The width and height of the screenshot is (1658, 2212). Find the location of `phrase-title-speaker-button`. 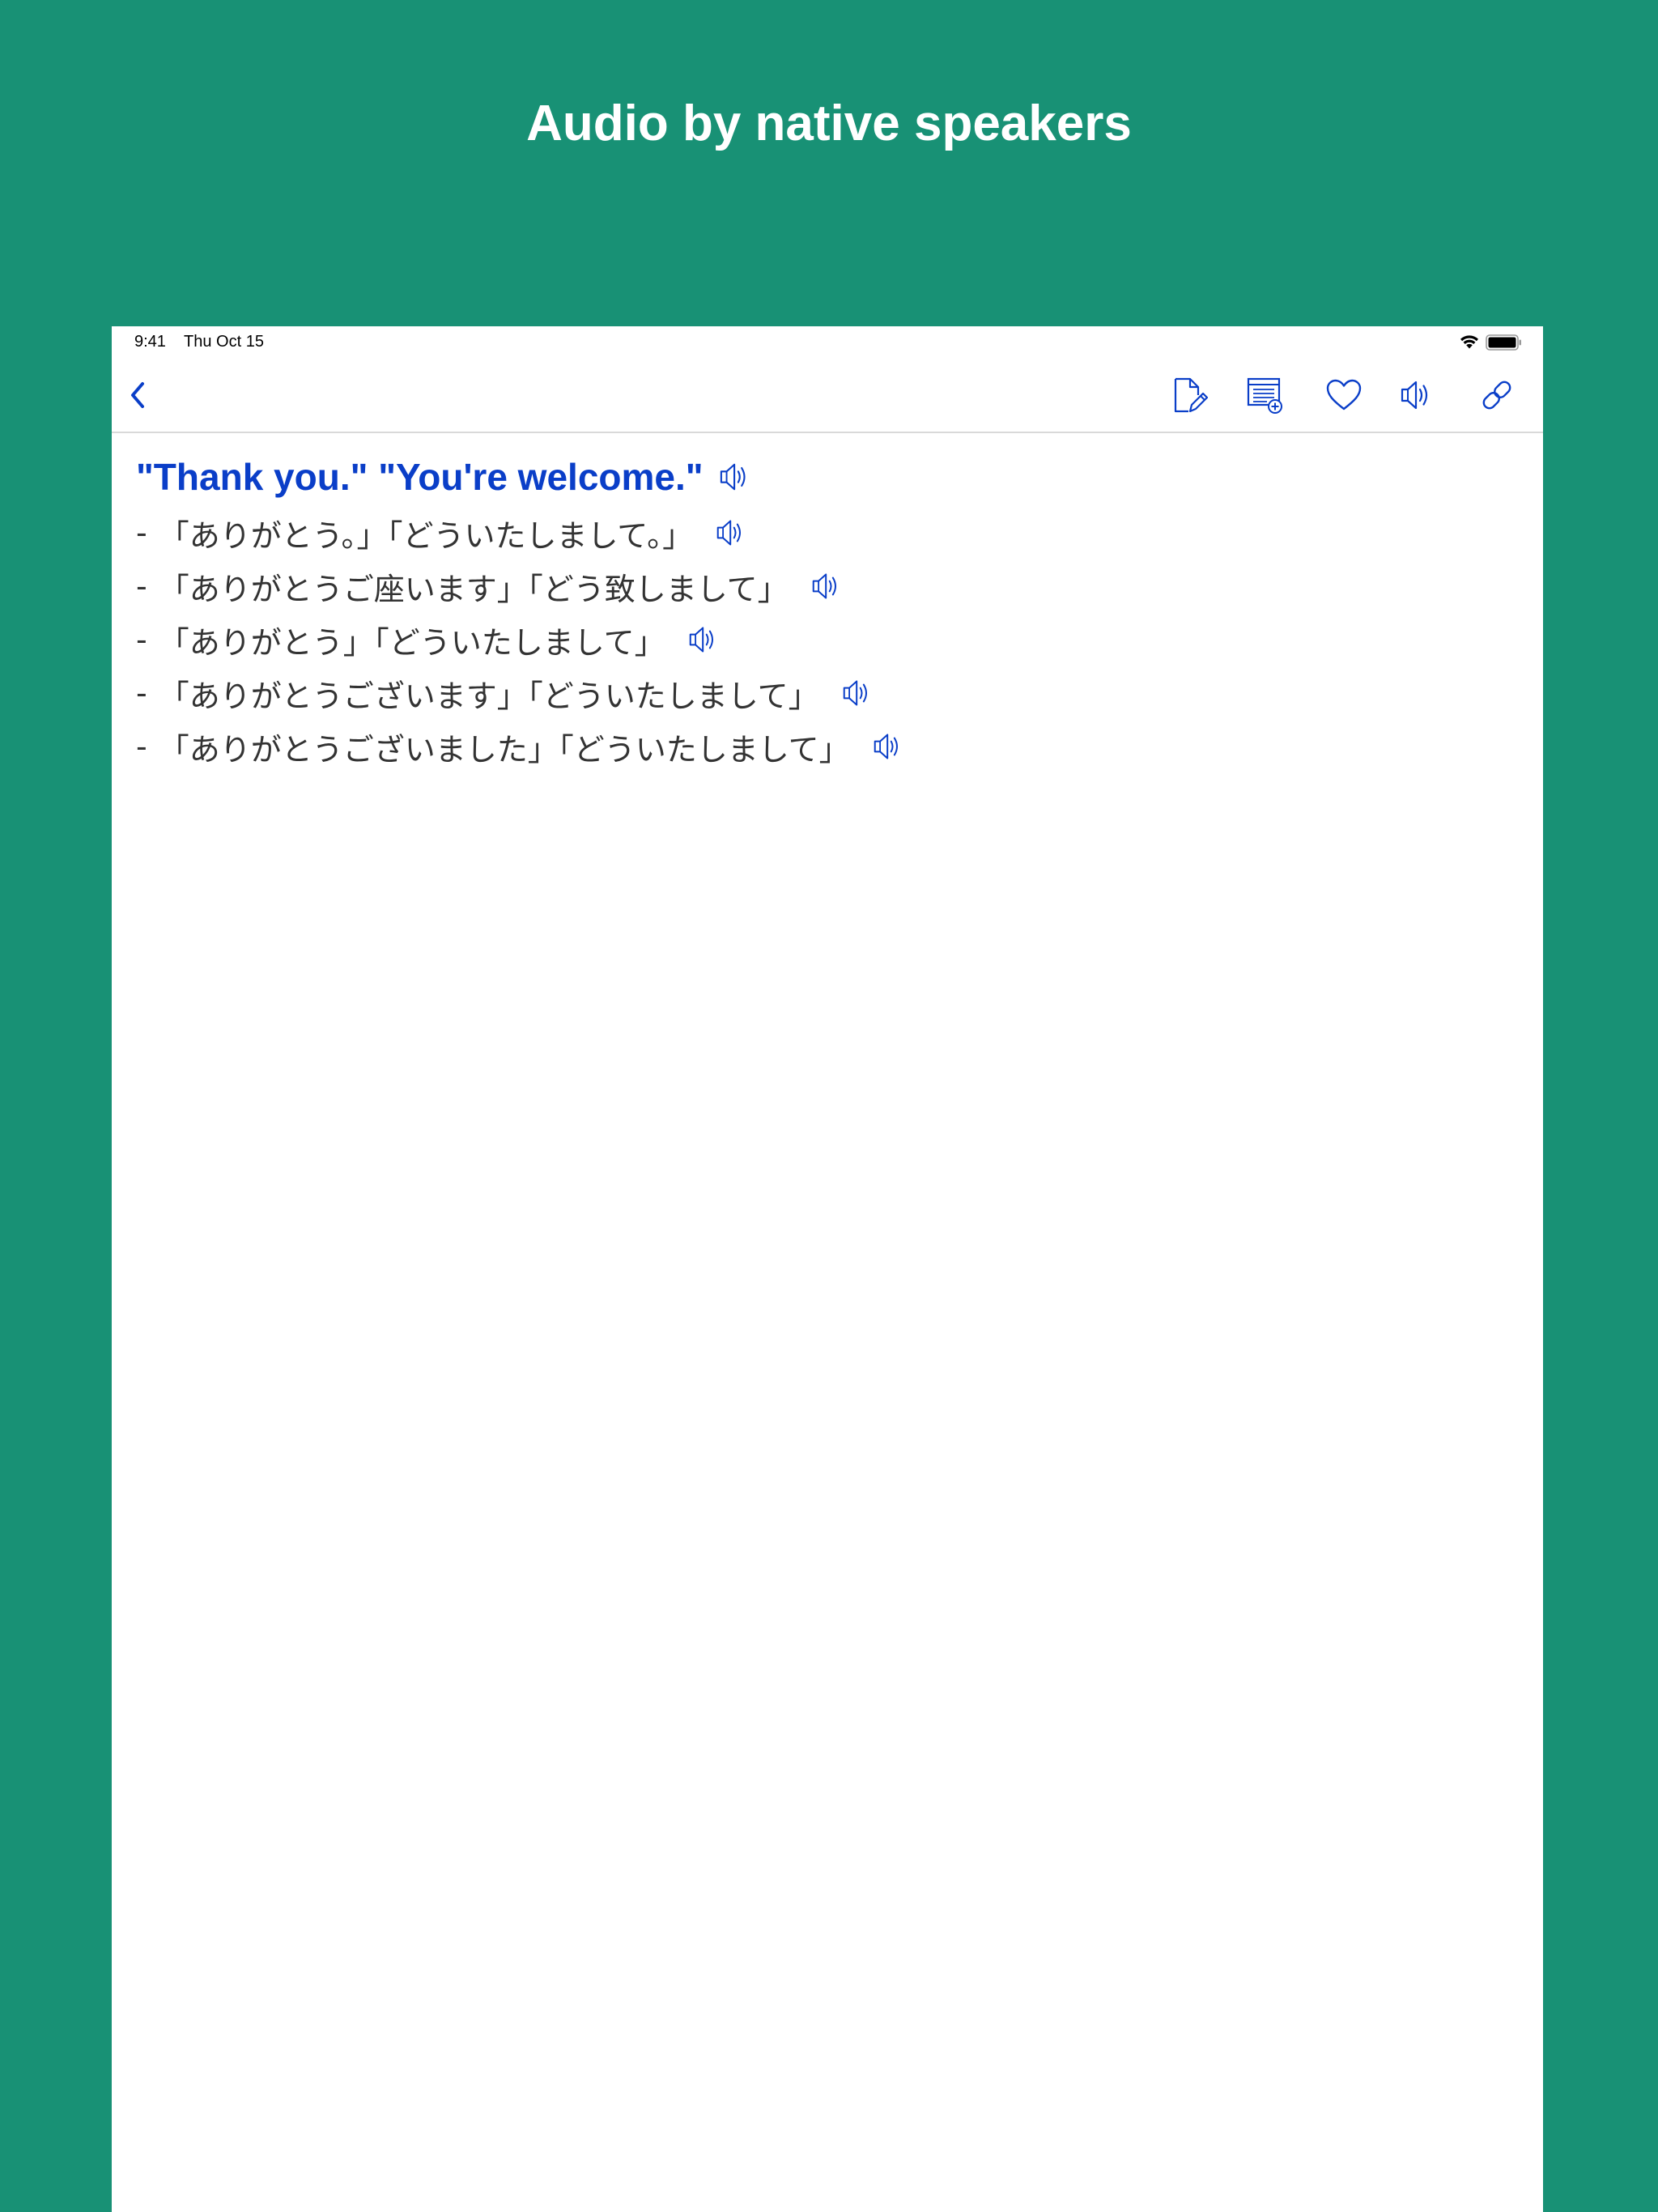

phrase-title-speaker-button is located at coordinates (735, 476).